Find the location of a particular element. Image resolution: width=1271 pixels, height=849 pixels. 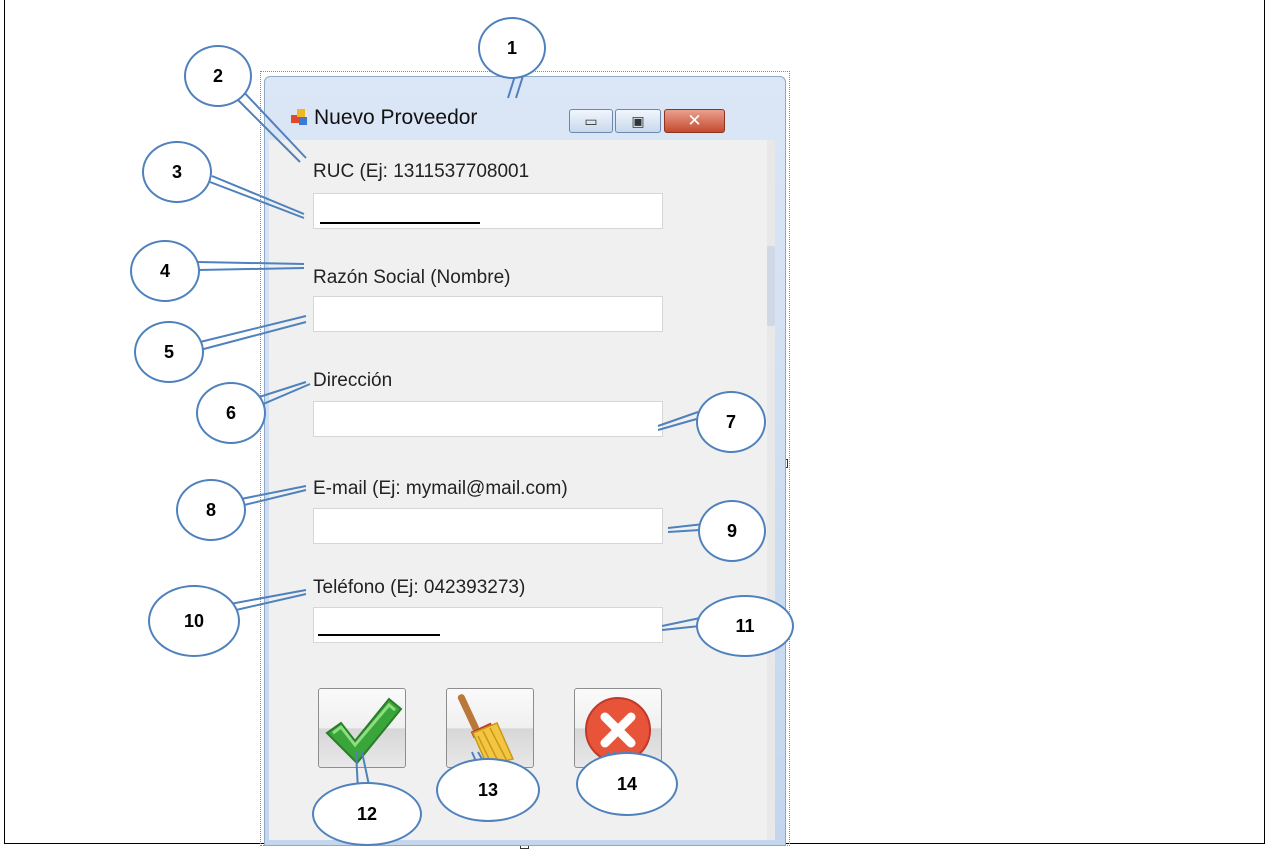

callout-11: 11 is located at coordinates (745, 626).